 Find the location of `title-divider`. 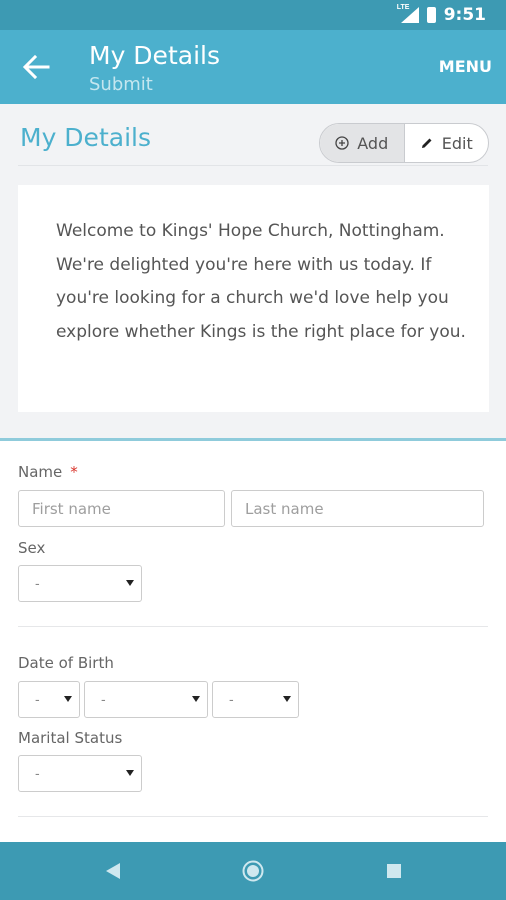

title-divider is located at coordinates (253, 165).